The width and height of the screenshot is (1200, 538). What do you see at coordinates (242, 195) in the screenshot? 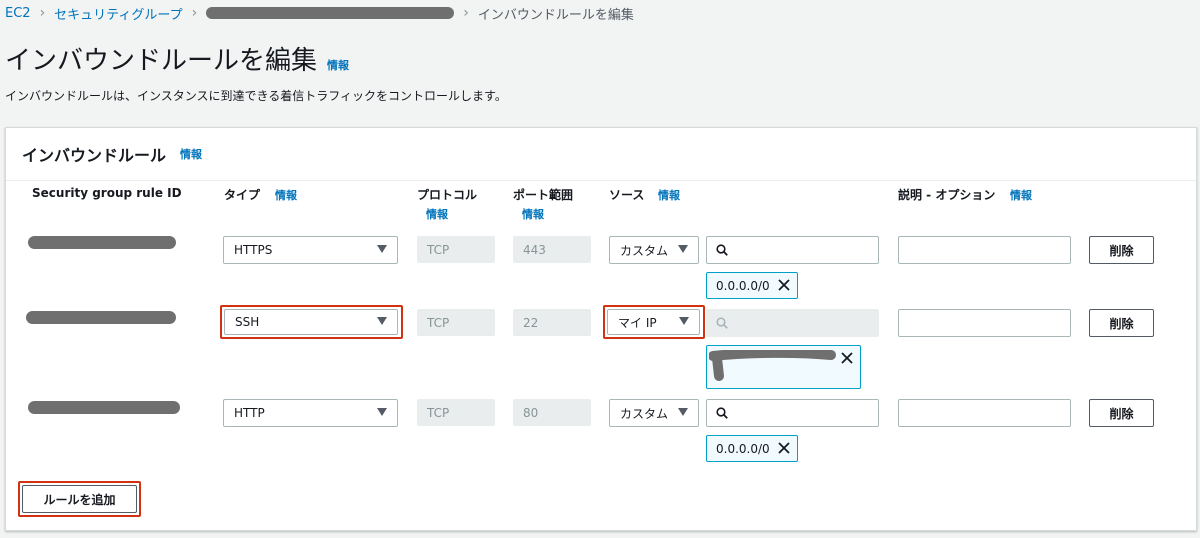
I see `col-header-type: タイプ` at bounding box center [242, 195].